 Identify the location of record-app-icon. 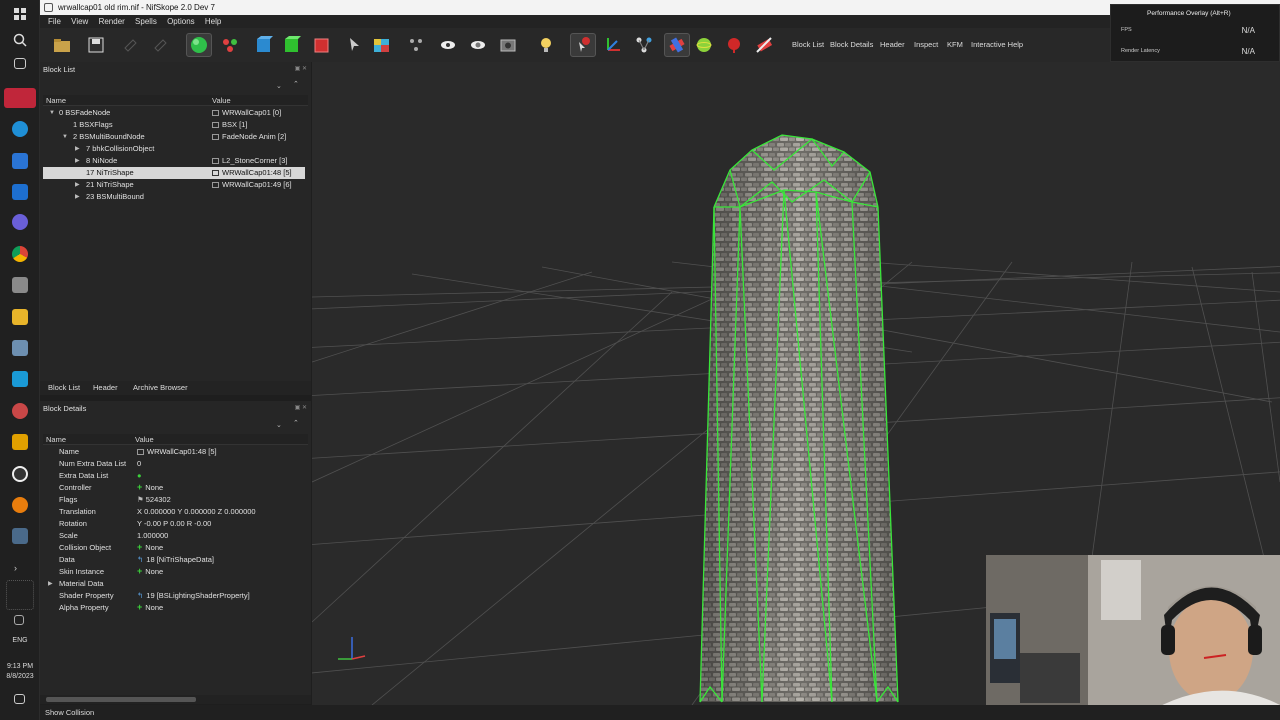
(20, 98).